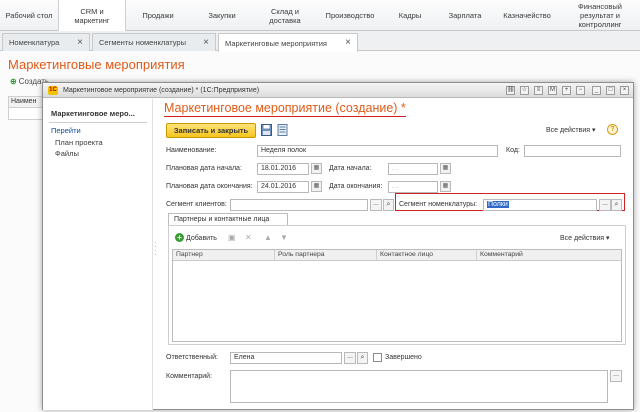 This screenshot has height=412, width=640. Describe the element at coordinates (283, 169) in the screenshot. I see `planned-start-date-field: 18.01.2016` at that location.